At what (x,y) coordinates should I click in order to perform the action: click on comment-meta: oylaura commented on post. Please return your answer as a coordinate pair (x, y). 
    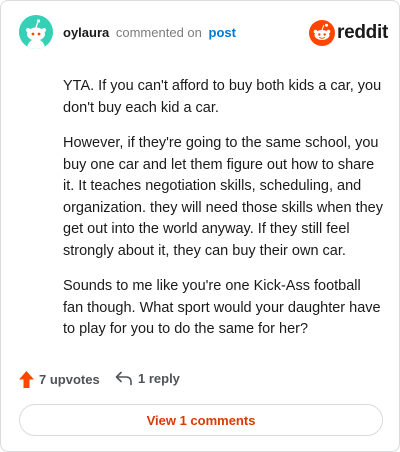
    Looking at the image, I should click on (149, 33).